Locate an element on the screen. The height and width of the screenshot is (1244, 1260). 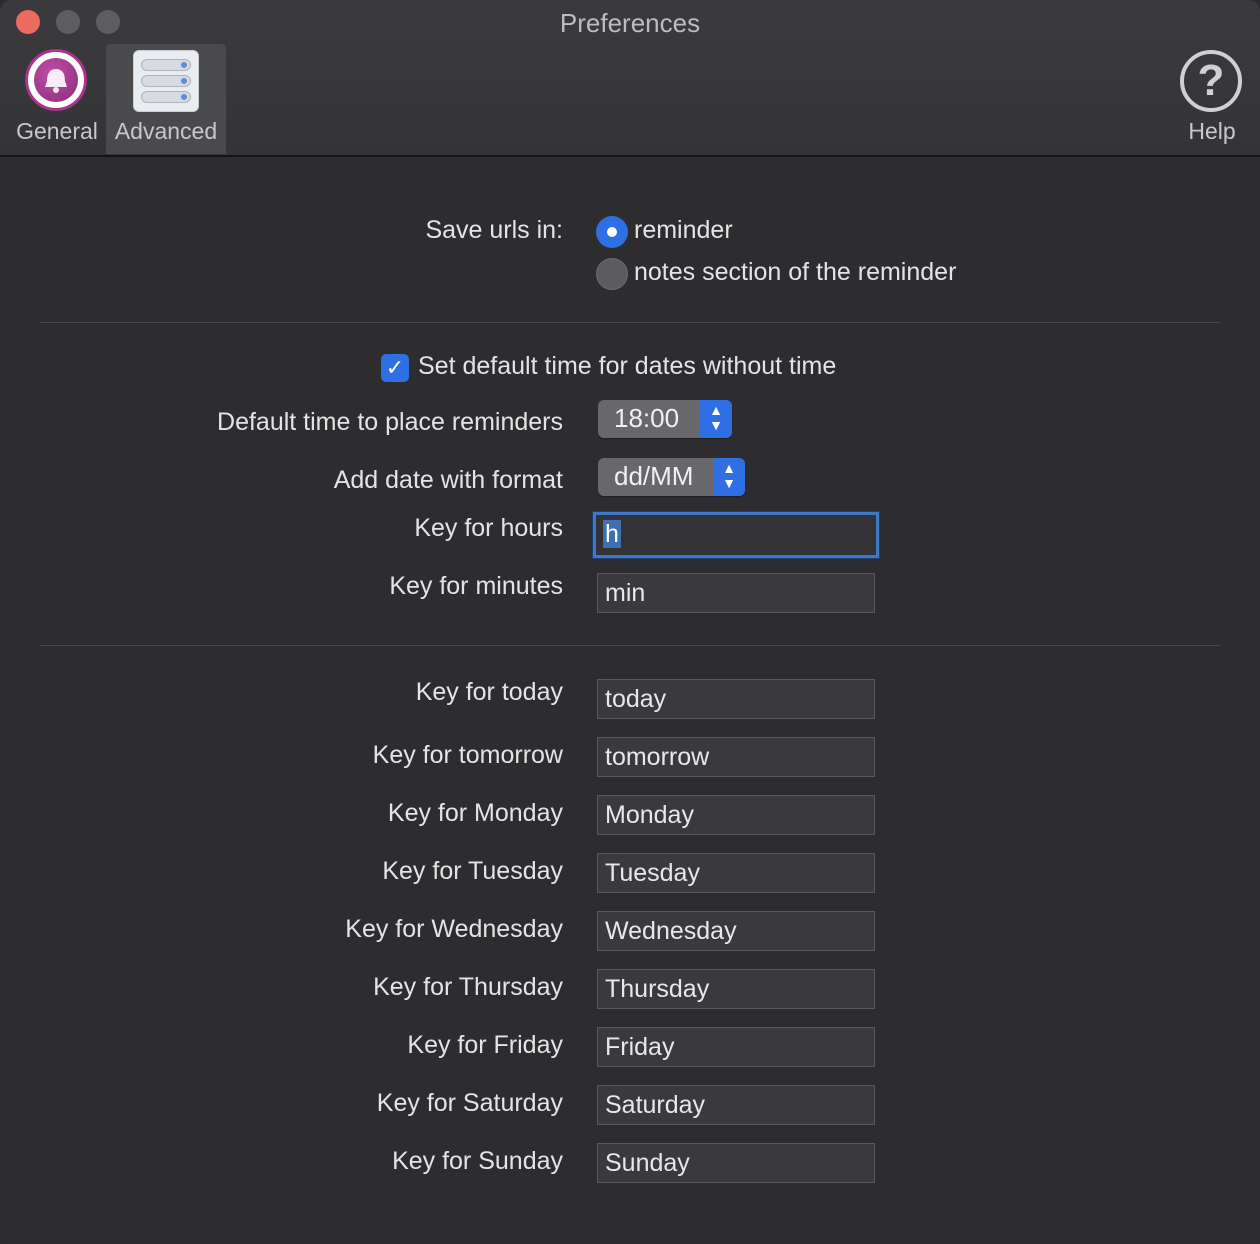
default-time-value: 18:00 is located at coordinates (647, 418).